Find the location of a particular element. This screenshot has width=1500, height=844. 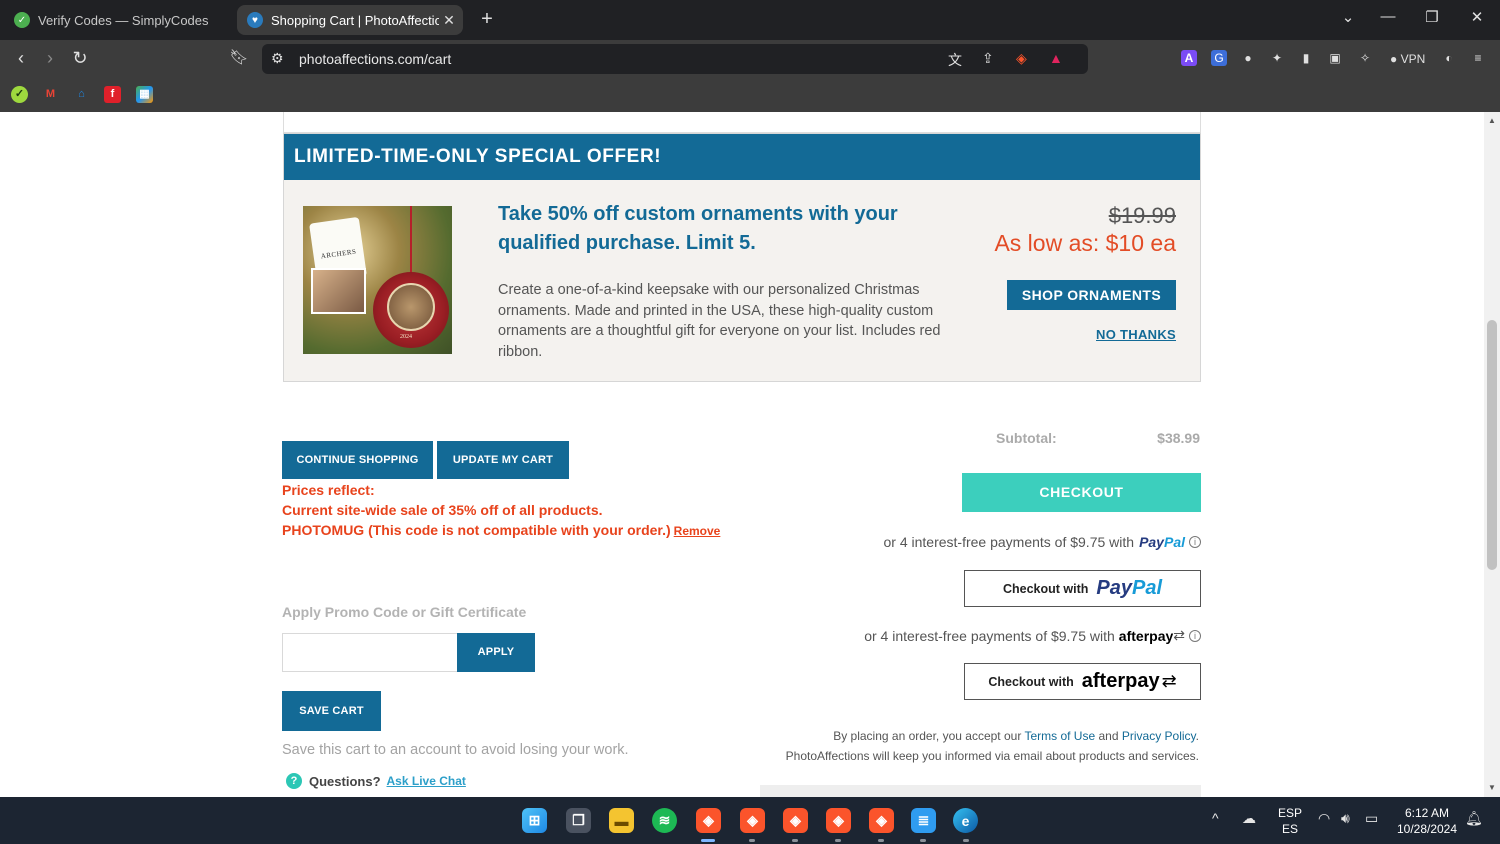

file-explorer-icon: ▬ is located at coordinates (621, 820).